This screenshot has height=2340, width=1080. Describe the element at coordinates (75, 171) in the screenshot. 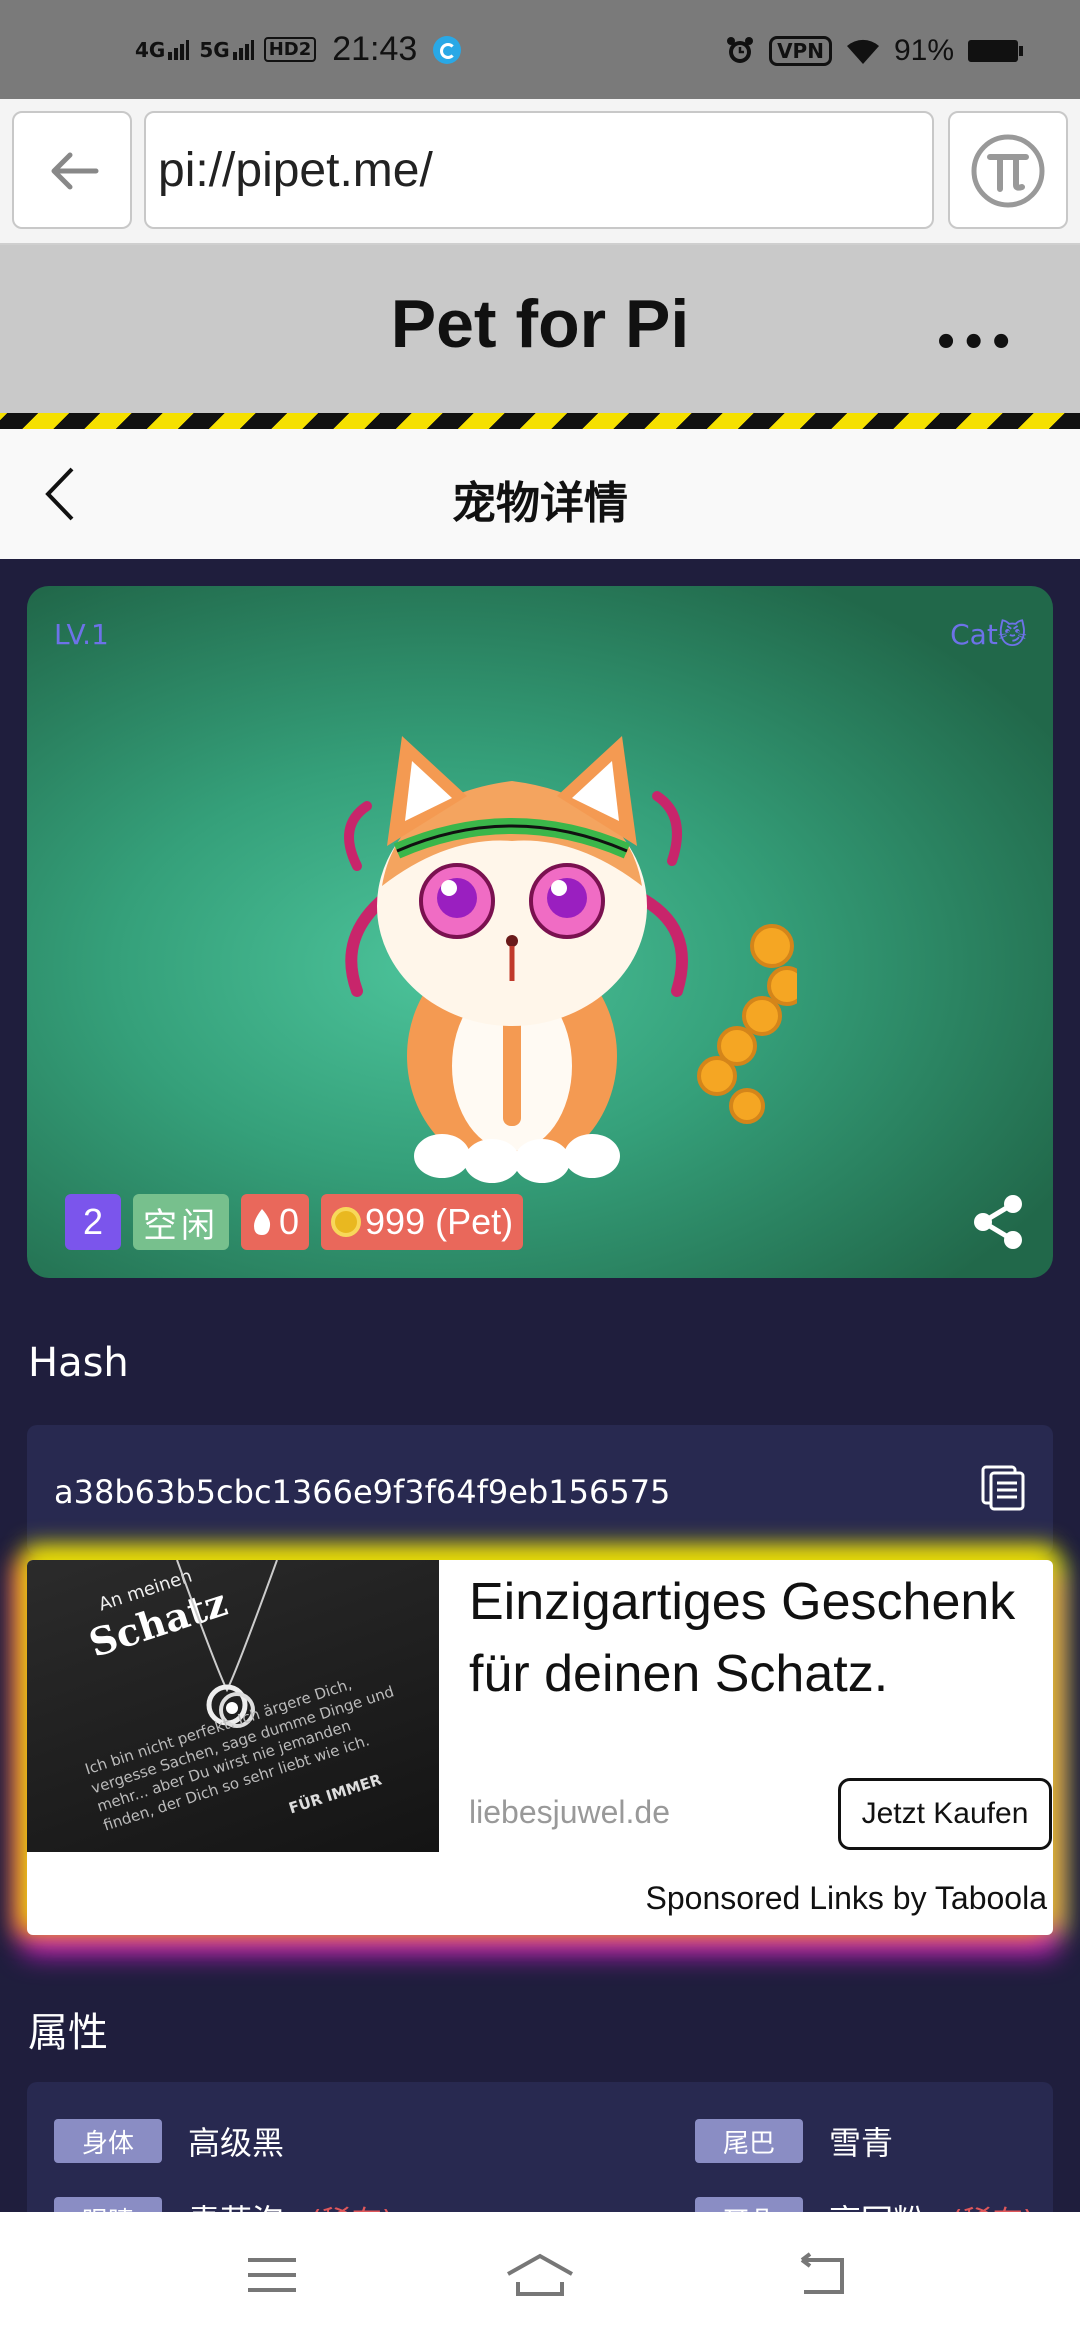

I see `arrow-left-icon` at that location.